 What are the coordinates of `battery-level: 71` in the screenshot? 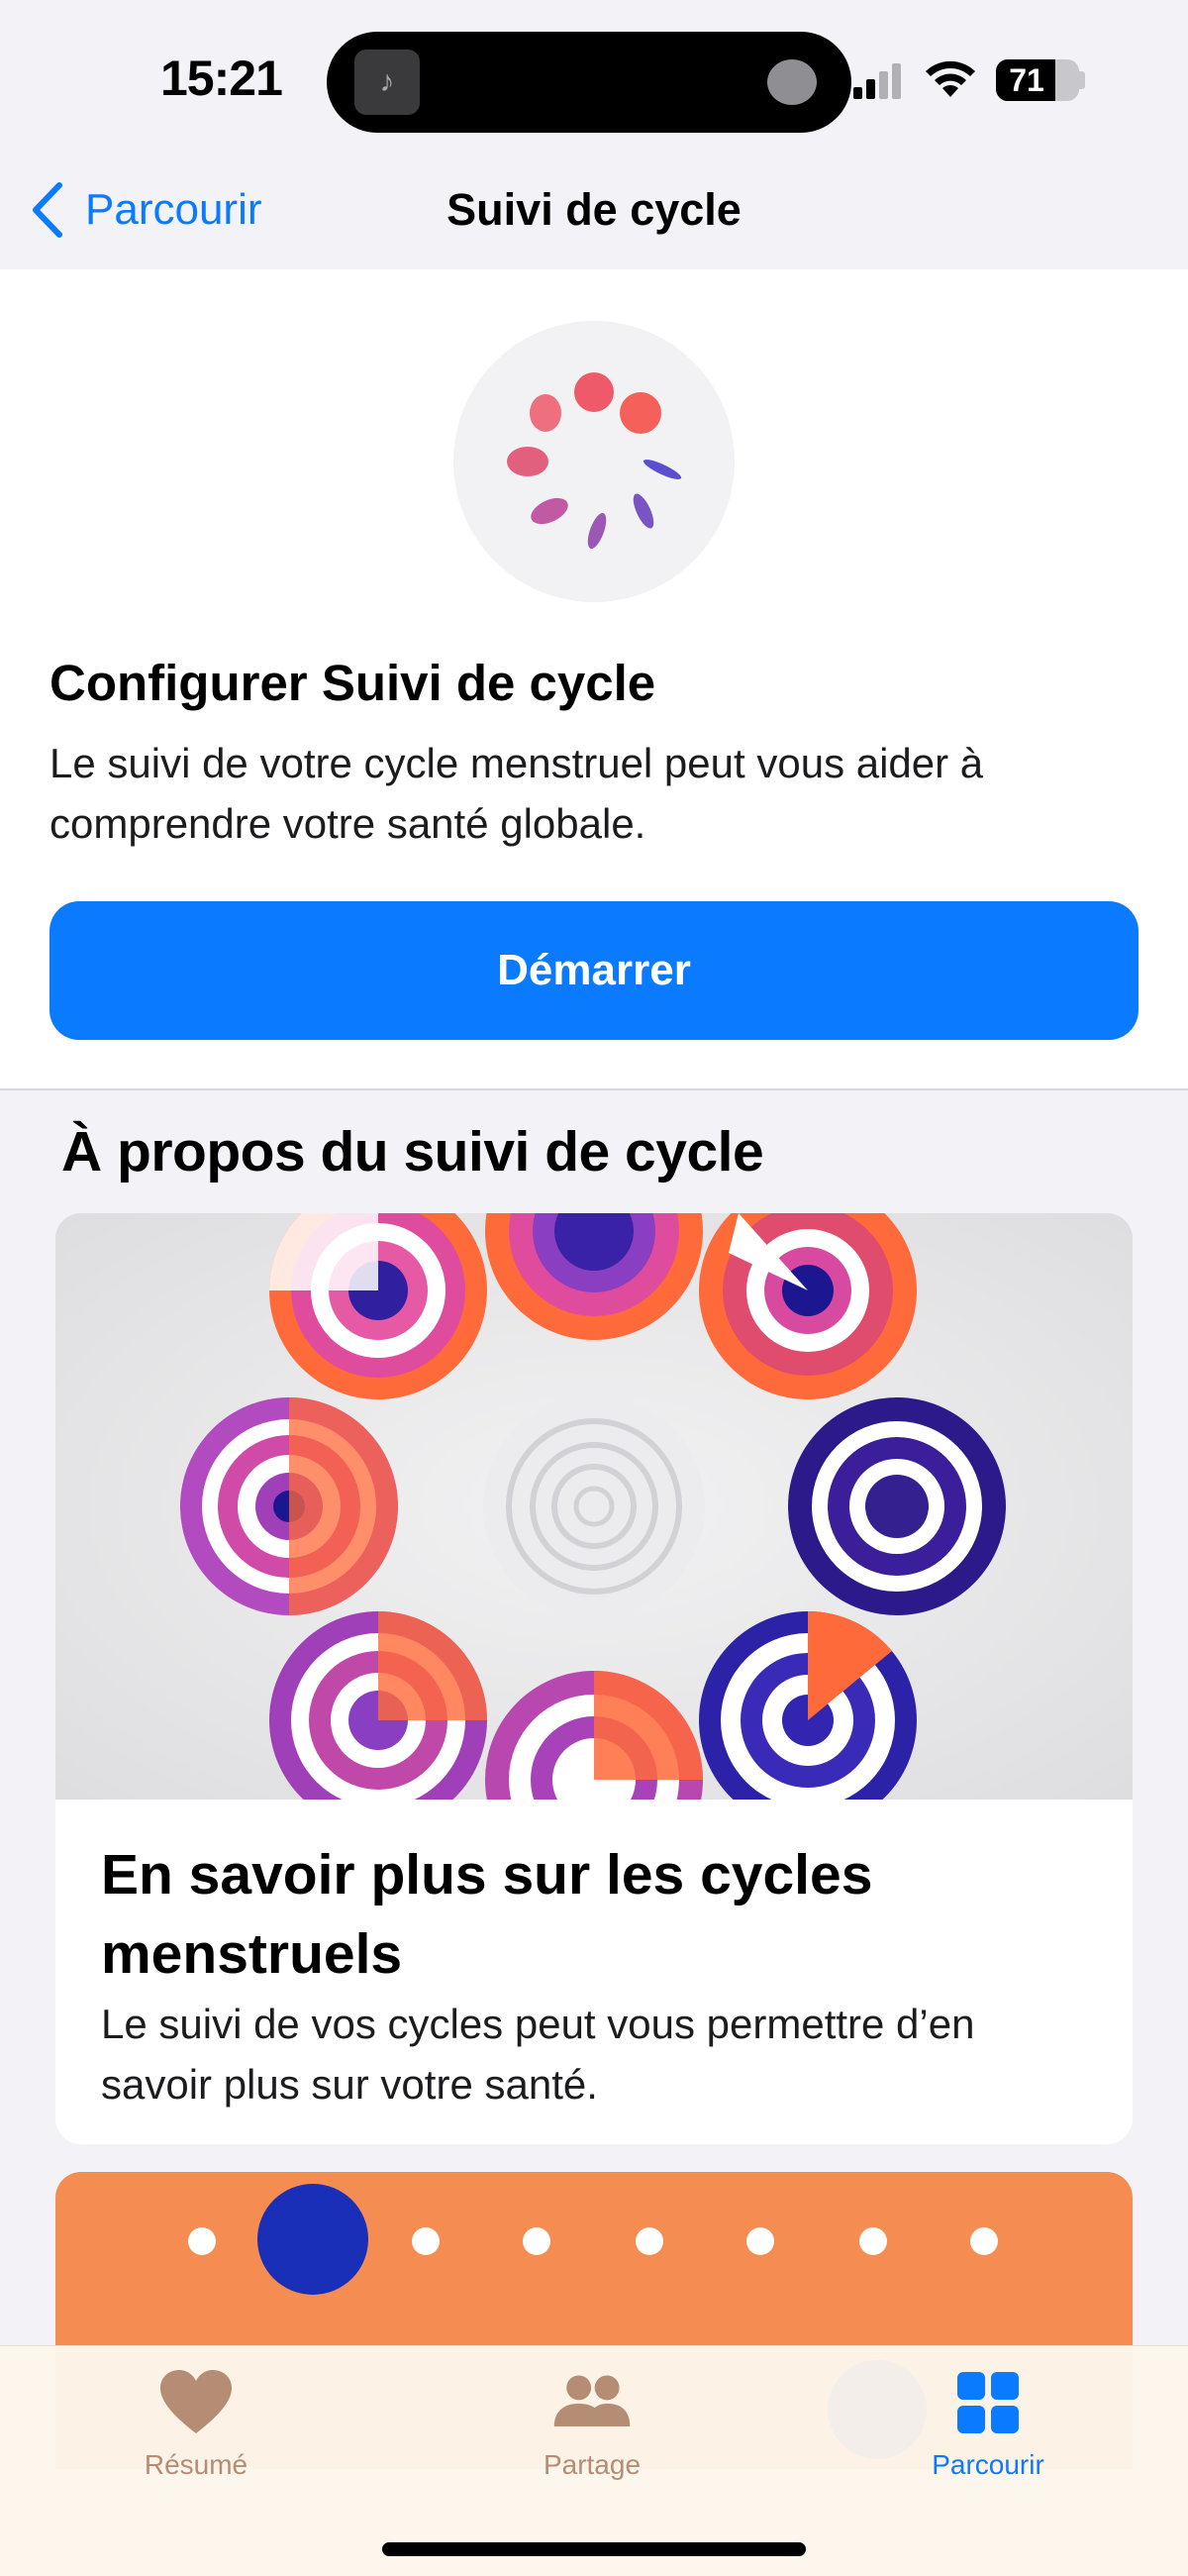 It's located at (1026, 80).